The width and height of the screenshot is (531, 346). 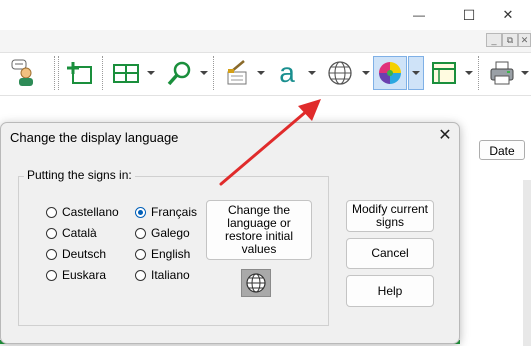 What do you see at coordinates (84, 275) in the screenshot?
I see `radio-label: Euskara` at bounding box center [84, 275].